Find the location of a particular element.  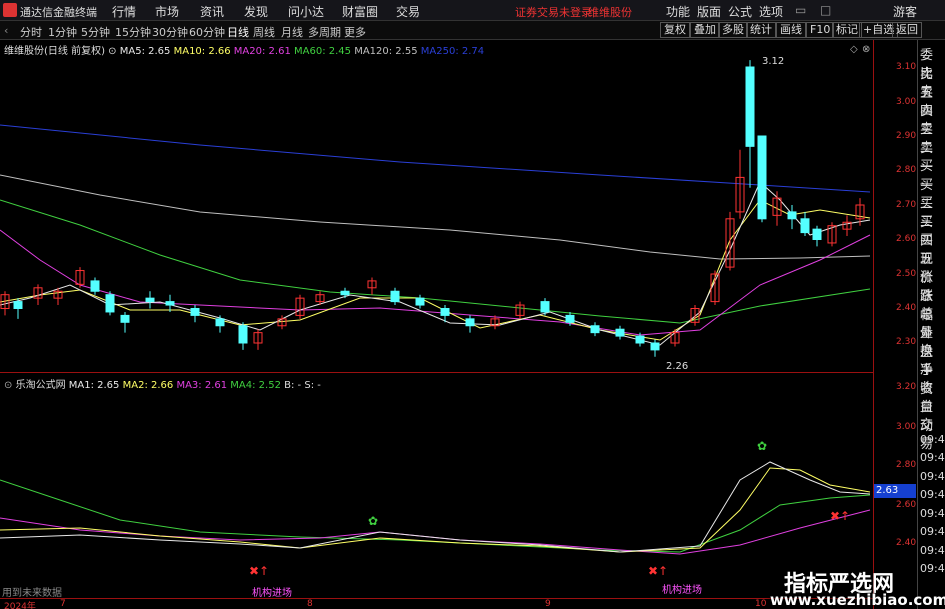

y-tick: 2.50 is located at coordinates (906, 274).